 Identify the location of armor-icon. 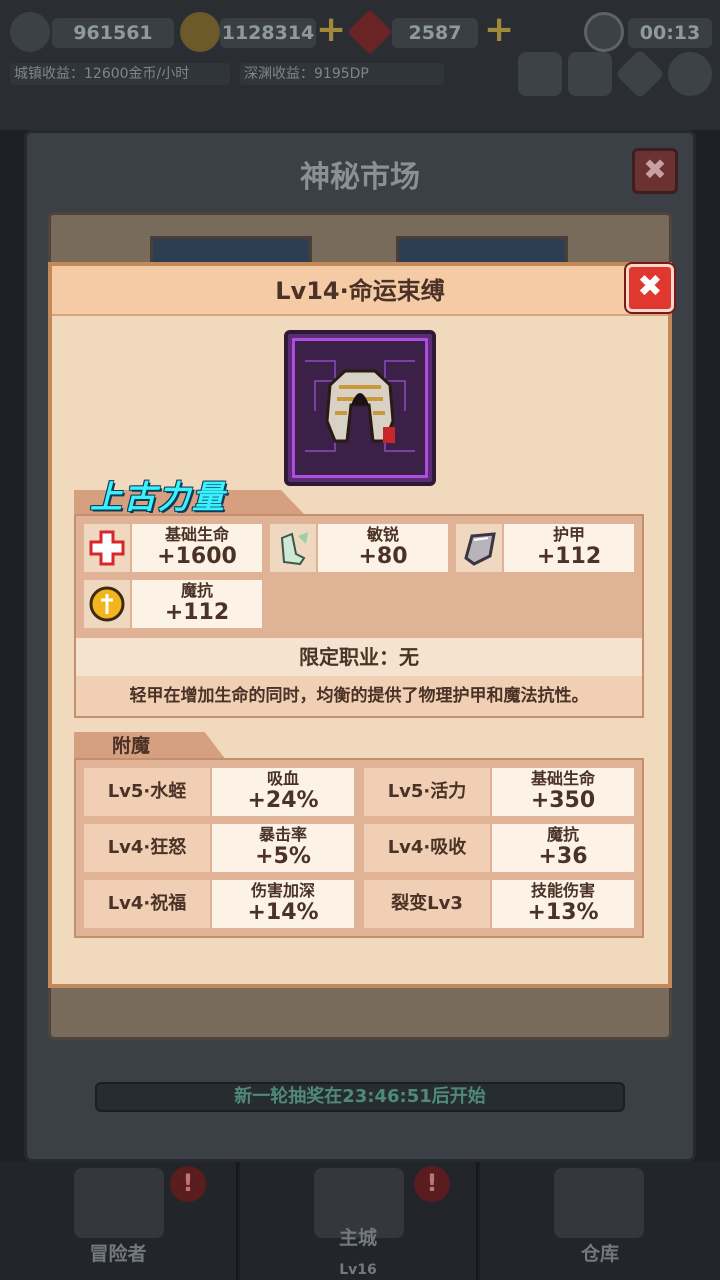
(360, 406).